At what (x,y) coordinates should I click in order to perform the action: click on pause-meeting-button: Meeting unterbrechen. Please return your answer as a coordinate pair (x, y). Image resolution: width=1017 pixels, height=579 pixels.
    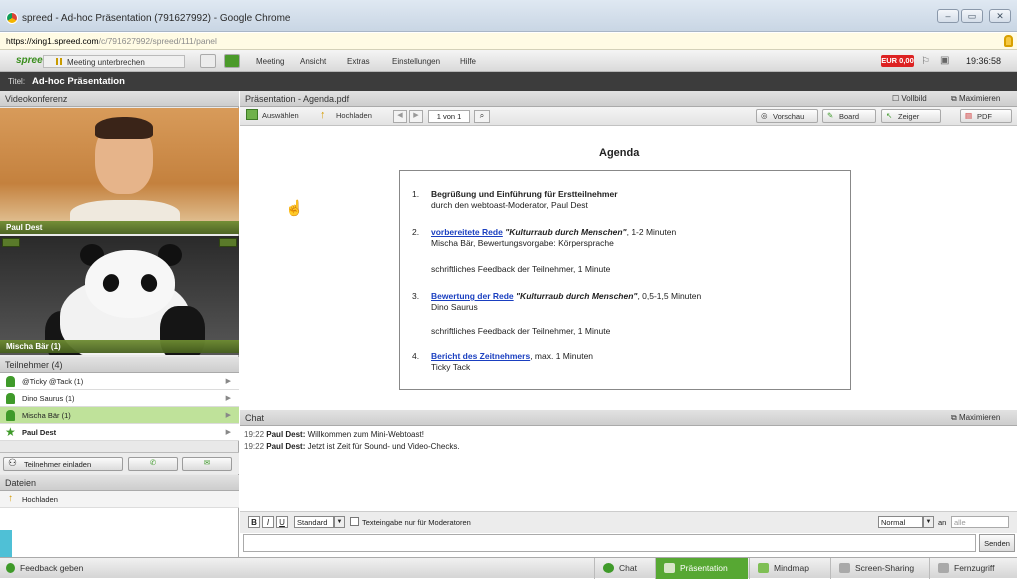
    Looking at the image, I should click on (114, 61).